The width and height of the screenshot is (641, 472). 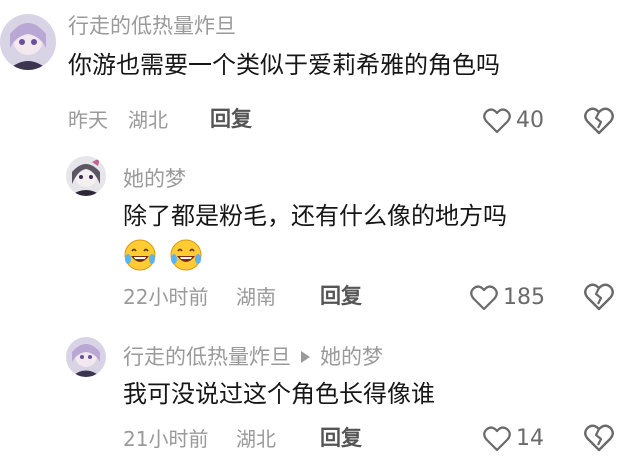 What do you see at coordinates (513, 439) in the screenshot?
I see `like-button: 14` at bounding box center [513, 439].